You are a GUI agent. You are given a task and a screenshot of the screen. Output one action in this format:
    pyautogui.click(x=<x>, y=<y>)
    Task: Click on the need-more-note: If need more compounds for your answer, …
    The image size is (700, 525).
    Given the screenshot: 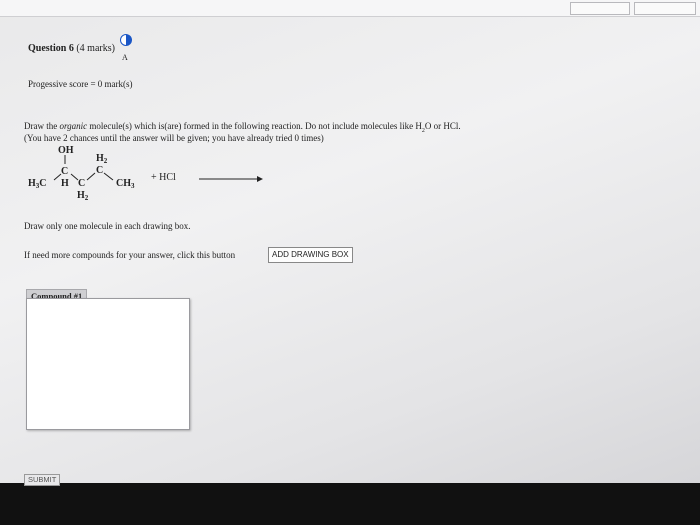 What is the action you would take?
    pyautogui.click(x=130, y=255)
    